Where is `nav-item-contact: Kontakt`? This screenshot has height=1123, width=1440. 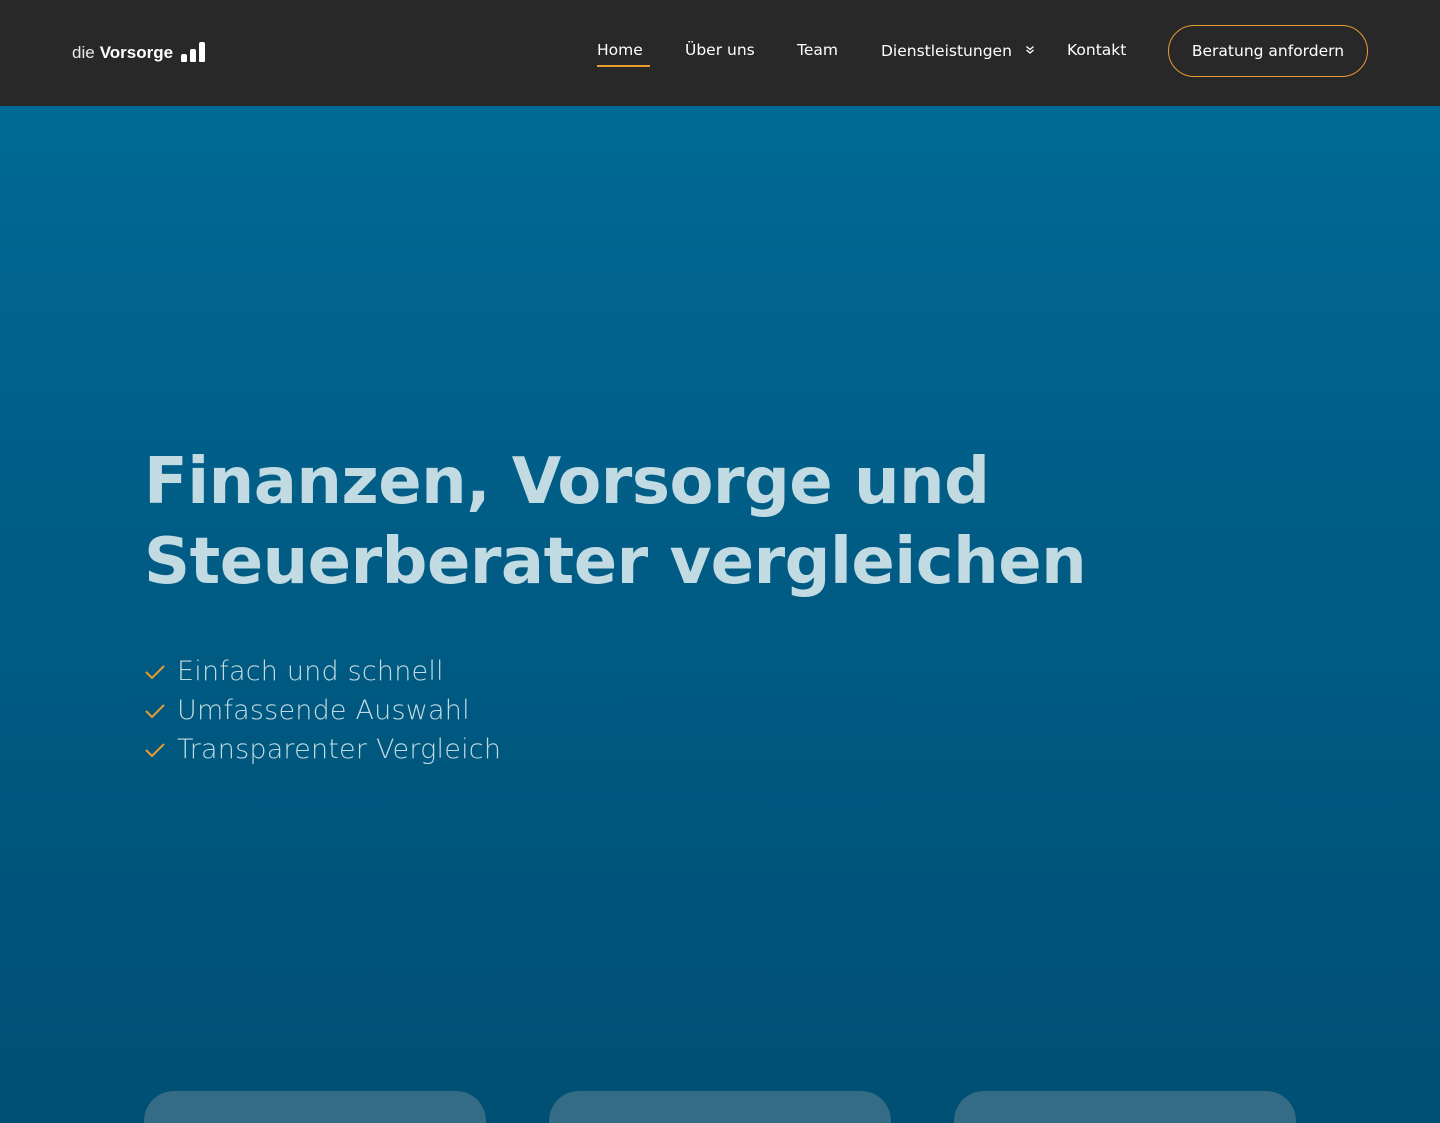
nav-item-contact: Kontakt is located at coordinates (1096, 50).